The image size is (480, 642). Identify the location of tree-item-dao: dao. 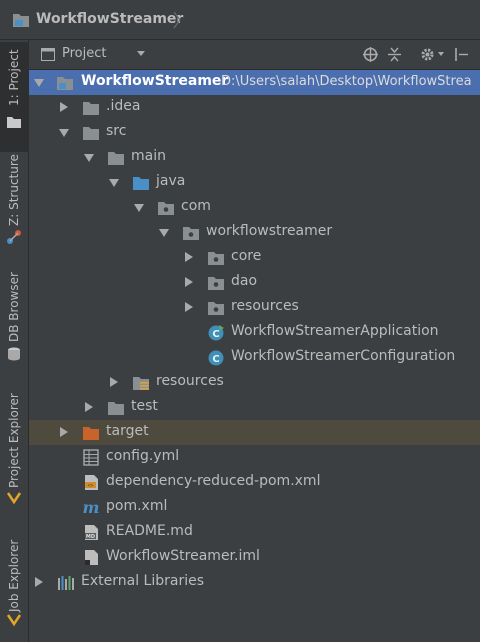
(254, 282).